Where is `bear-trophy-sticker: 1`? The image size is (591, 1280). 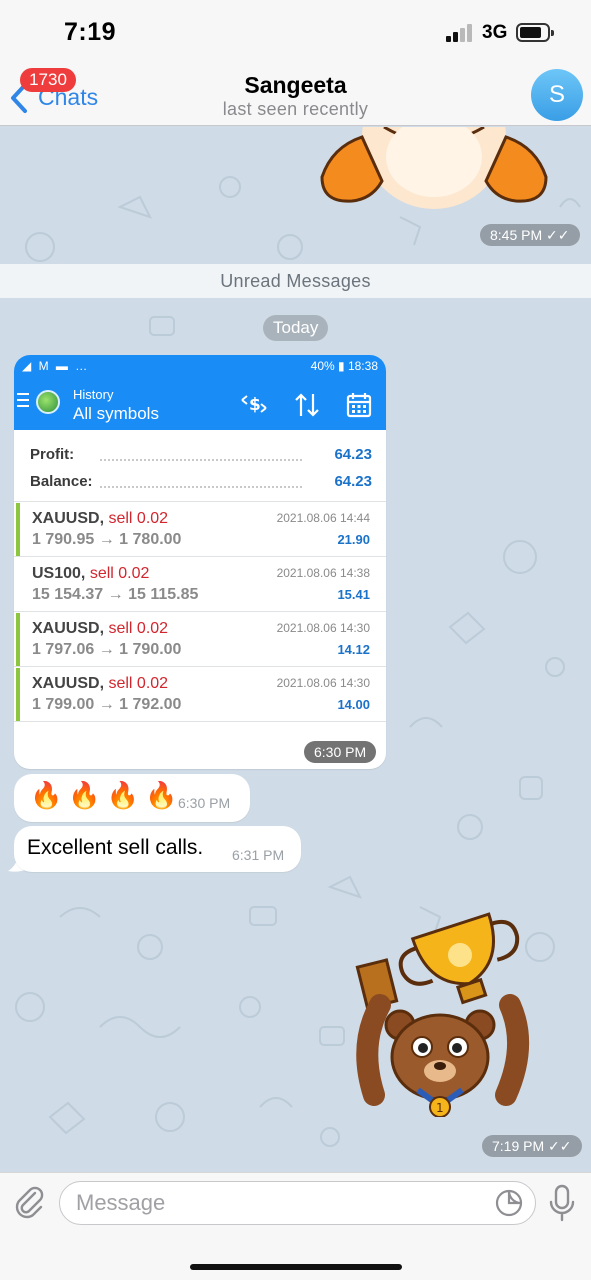
bear-trophy-sticker: 1 is located at coordinates (440, 1006).